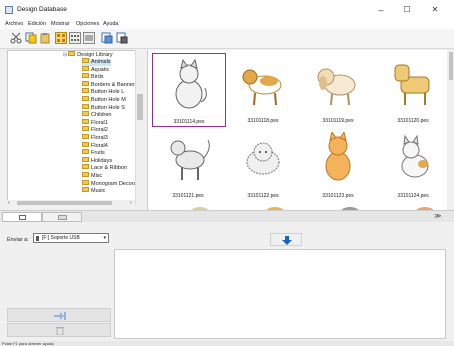 Image resolution: width=454 pixels, height=346 pixels. I want to click on tree-item-label: Aquatic, so click(100, 69).